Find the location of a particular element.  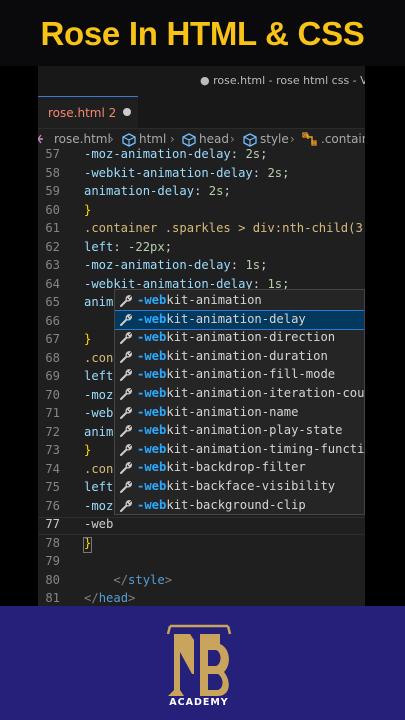

code-line: 59 animation-delay: 2s; is located at coordinates (201, 193).